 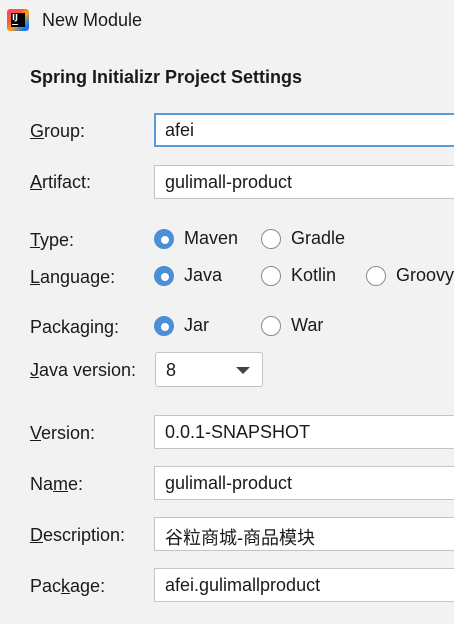 What do you see at coordinates (166, 77) in the screenshot?
I see `section-title: Spring Initializr Project Settings` at bounding box center [166, 77].